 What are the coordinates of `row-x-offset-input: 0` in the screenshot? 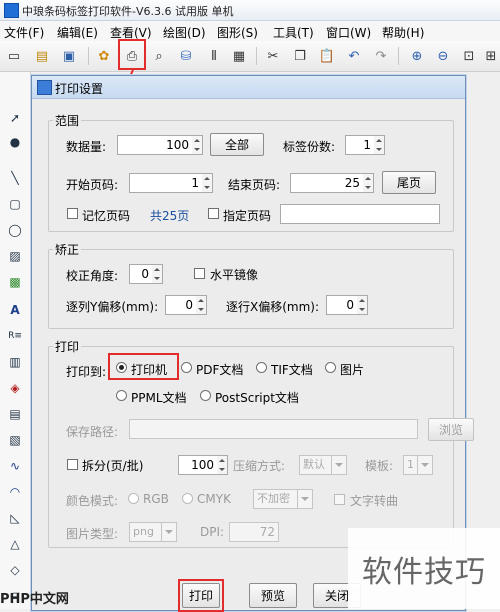 It's located at (342, 305).